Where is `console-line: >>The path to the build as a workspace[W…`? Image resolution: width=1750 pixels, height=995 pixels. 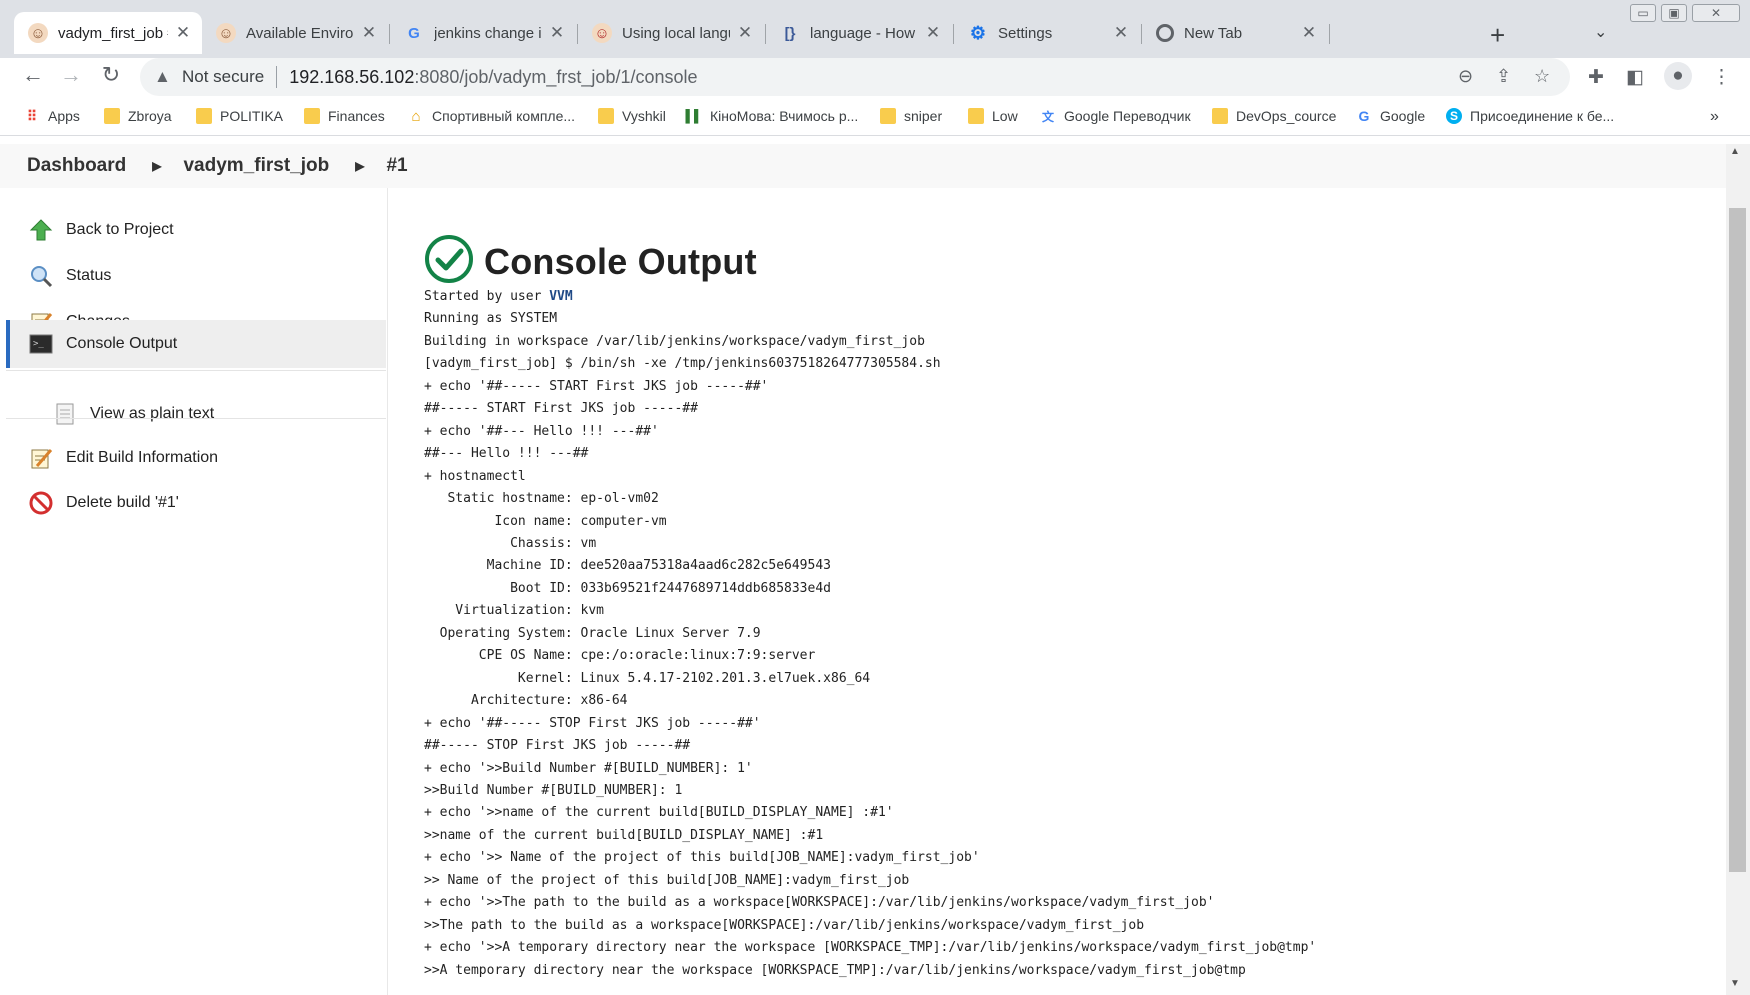 console-line: >>The path to the build as a workspace[W… is located at coordinates (784, 925).